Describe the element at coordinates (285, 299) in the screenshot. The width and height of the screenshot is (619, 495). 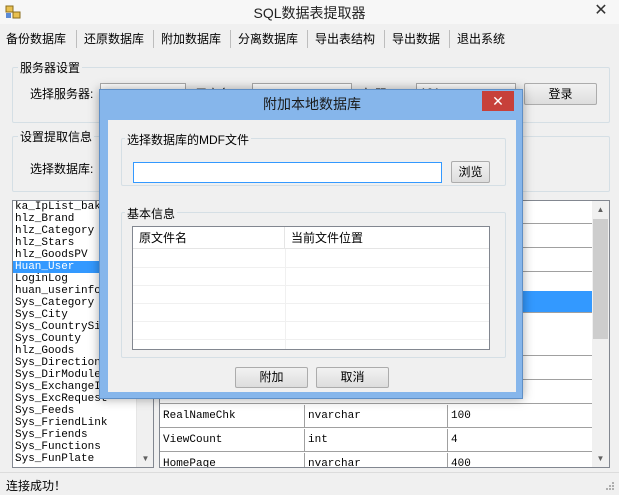
I see `grid-column-divider` at that location.